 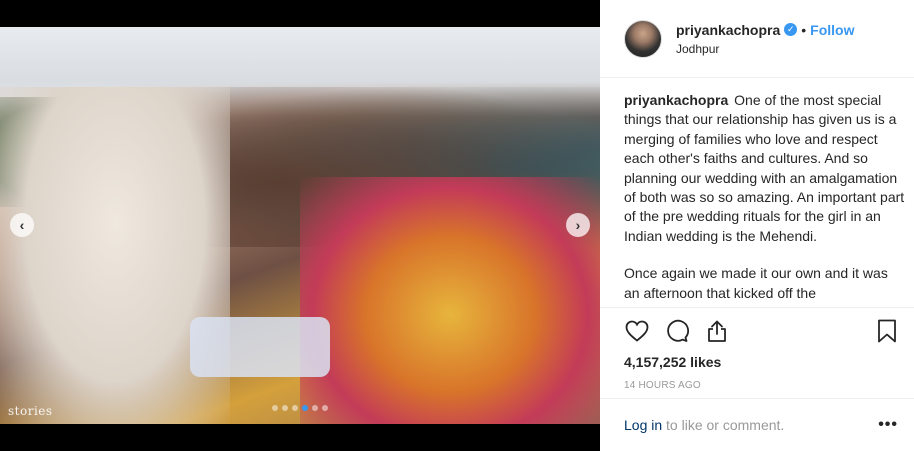 What do you see at coordinates (765, 49) in the screenshot?
I see `location-link: Jodhpur` at bounding box center [765, 49].